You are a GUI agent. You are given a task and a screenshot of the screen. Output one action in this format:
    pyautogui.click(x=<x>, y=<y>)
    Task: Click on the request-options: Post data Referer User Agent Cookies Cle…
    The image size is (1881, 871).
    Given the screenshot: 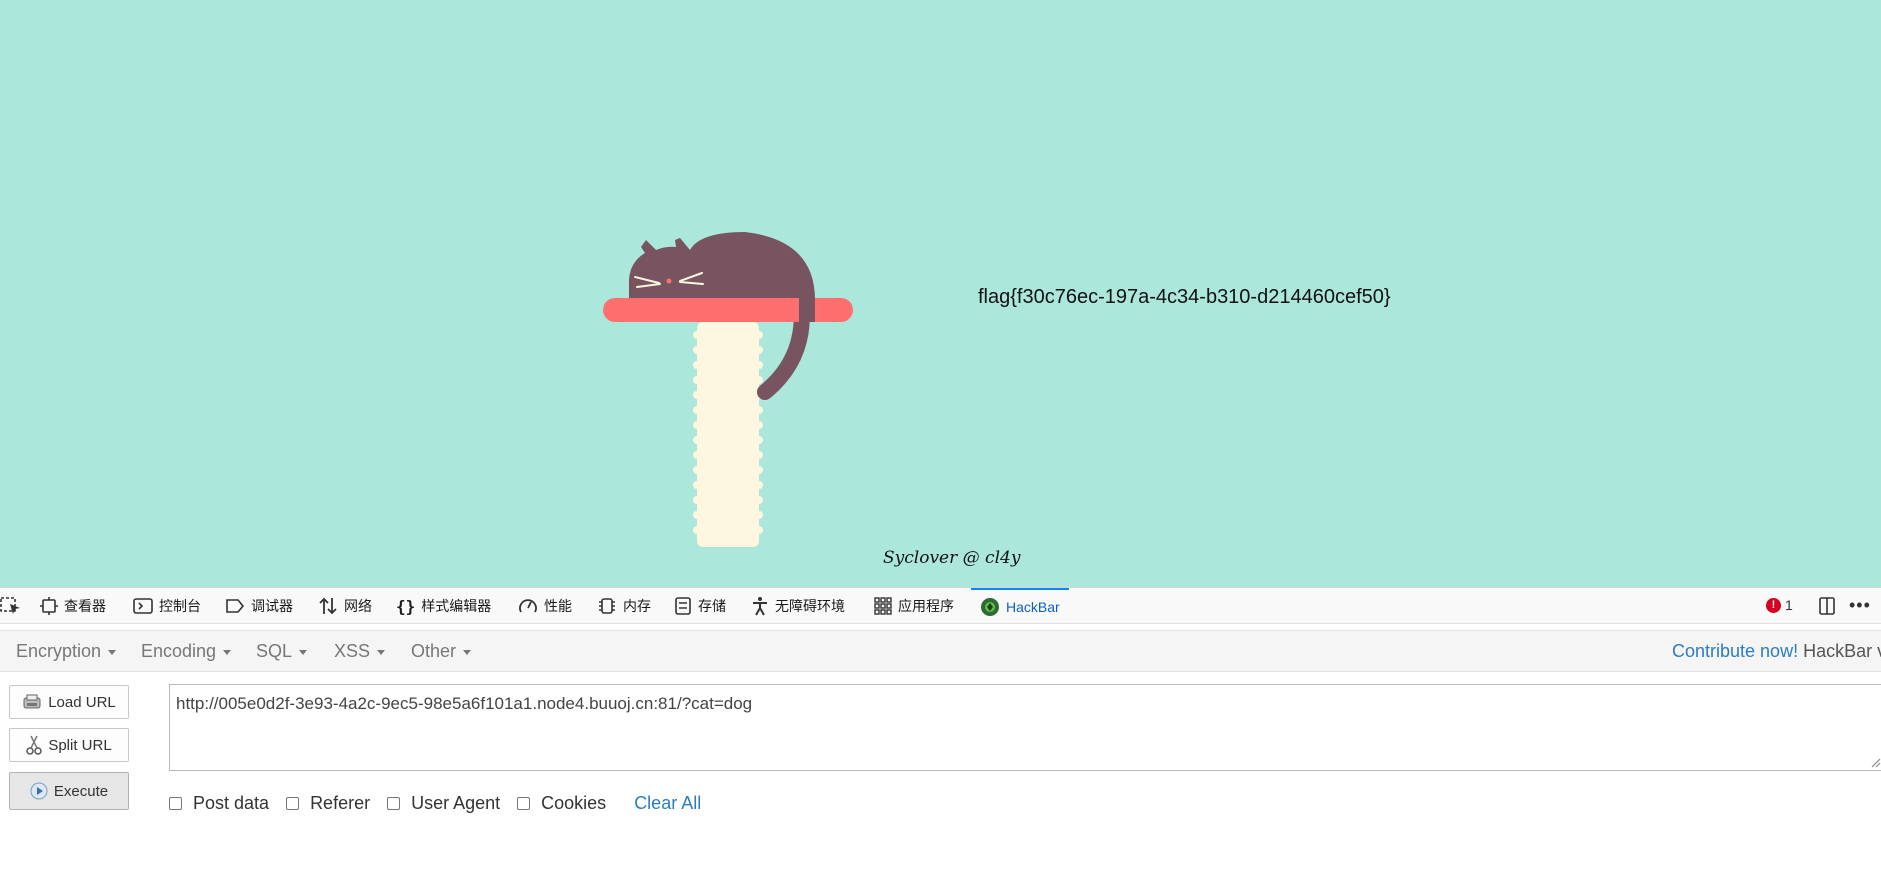 What is the action you would take?
    pyautogui.click(x=435, y=803)
    